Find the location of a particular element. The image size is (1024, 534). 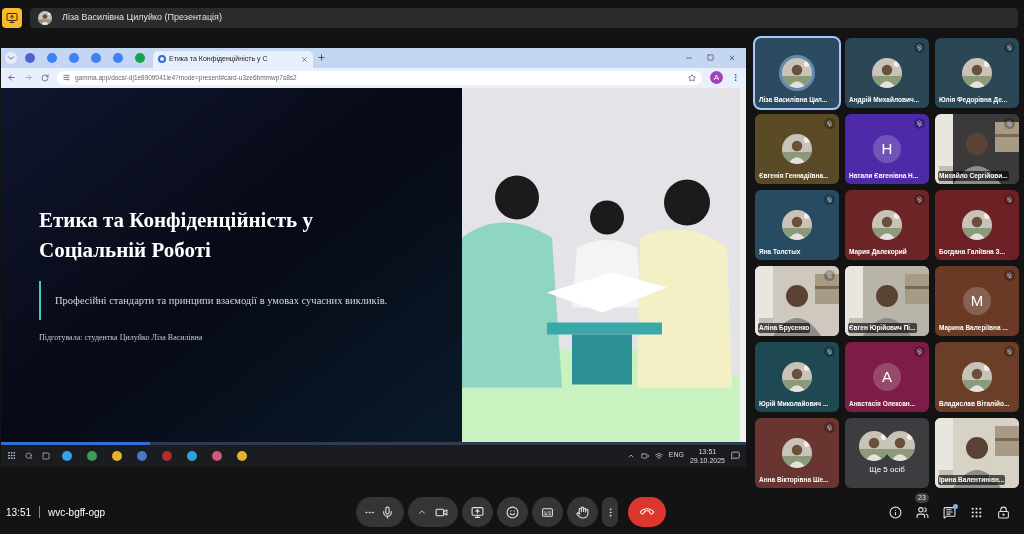

meeting-time: 13:51 is located at coordinates (19, 512).